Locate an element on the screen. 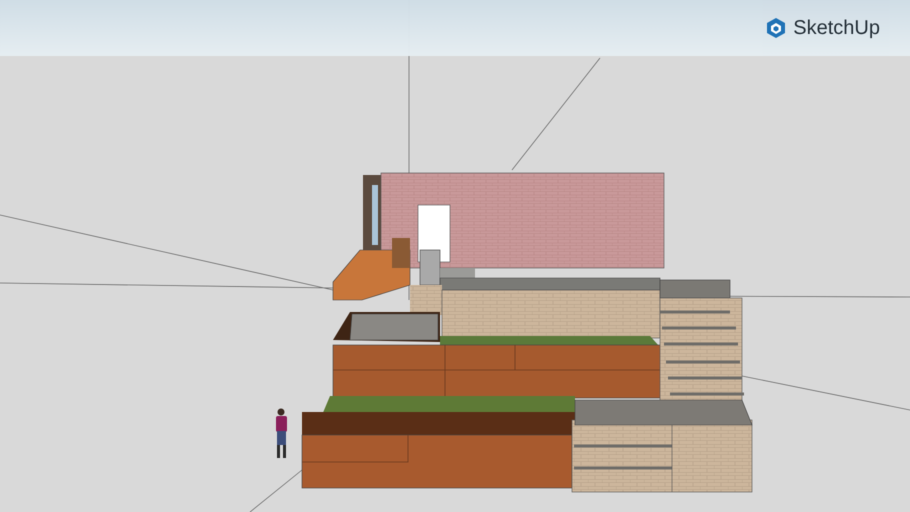 The image size is (910, 512). person-silhouette is located at coordinates (281, 433).